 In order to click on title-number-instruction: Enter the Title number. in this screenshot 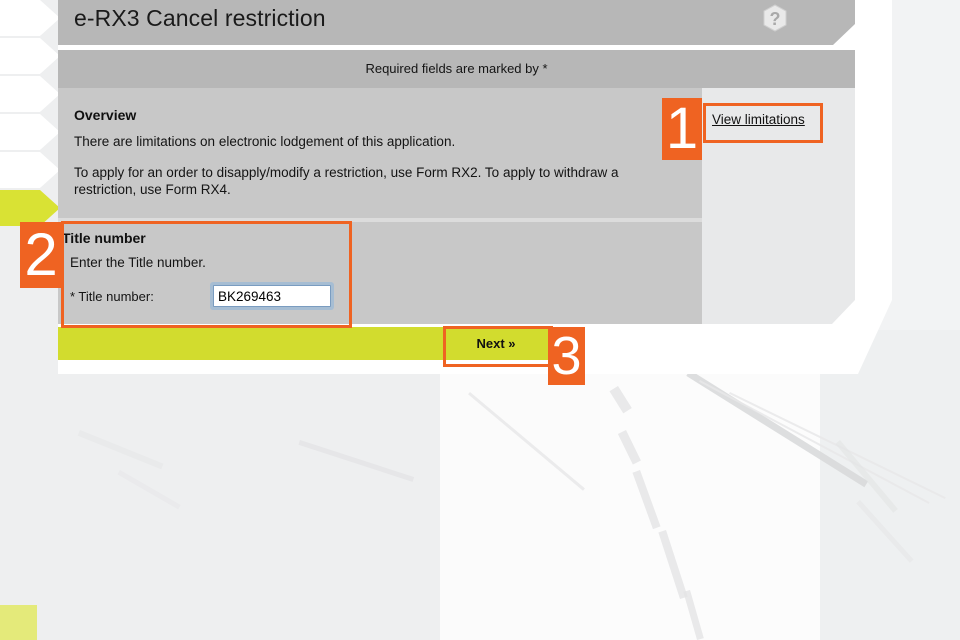, I will do `click(138, 262)`.